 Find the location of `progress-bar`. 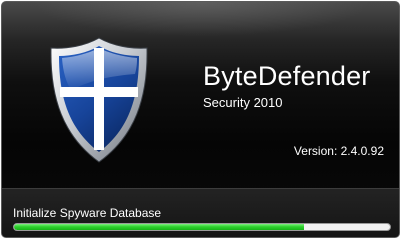

progress-bar is located at coordinates (202, 227).